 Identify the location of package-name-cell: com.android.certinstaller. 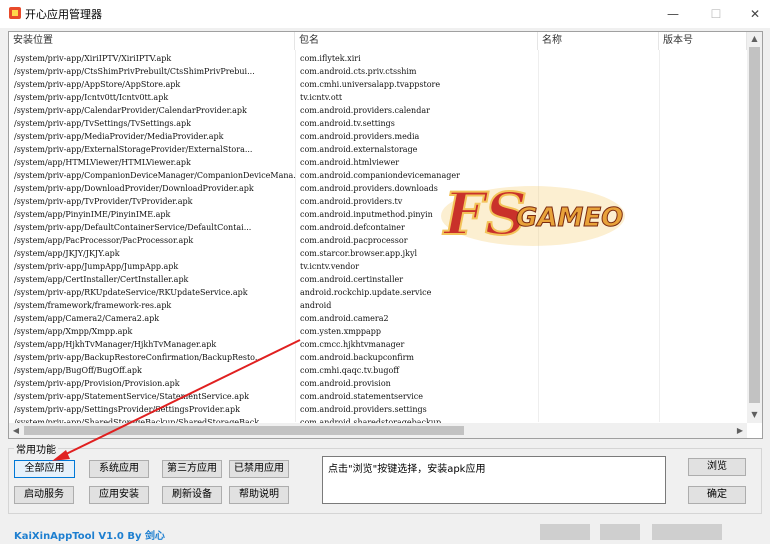
(352, 279).